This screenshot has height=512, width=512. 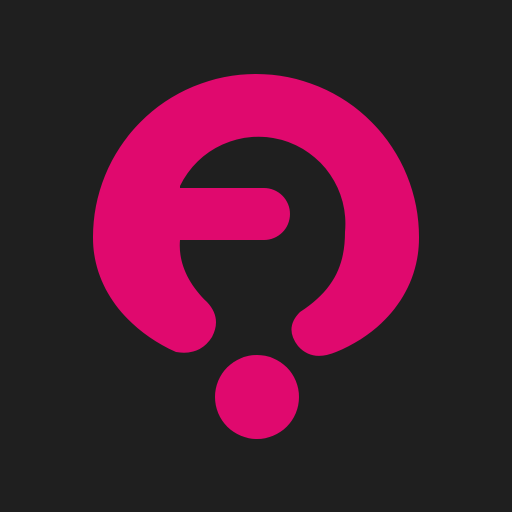 What do you see at coordinates (257, 397) in the screenshot?
I see `question-mark-dot` at bounding box center [257, 397].